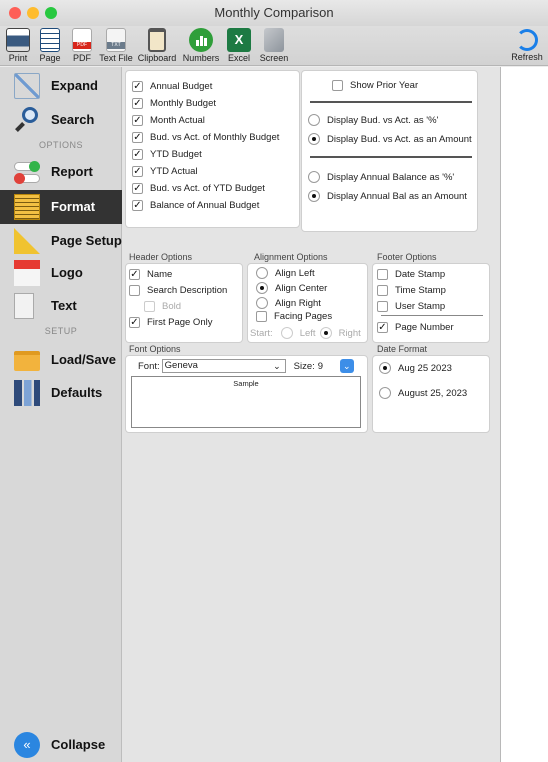 The height and width of the screenshot is (762, 548). What do you see at coordinates (178, 290) in the screenshot?
I see `header-search-desc-option: Search Description` at bounding box center [178, 290].